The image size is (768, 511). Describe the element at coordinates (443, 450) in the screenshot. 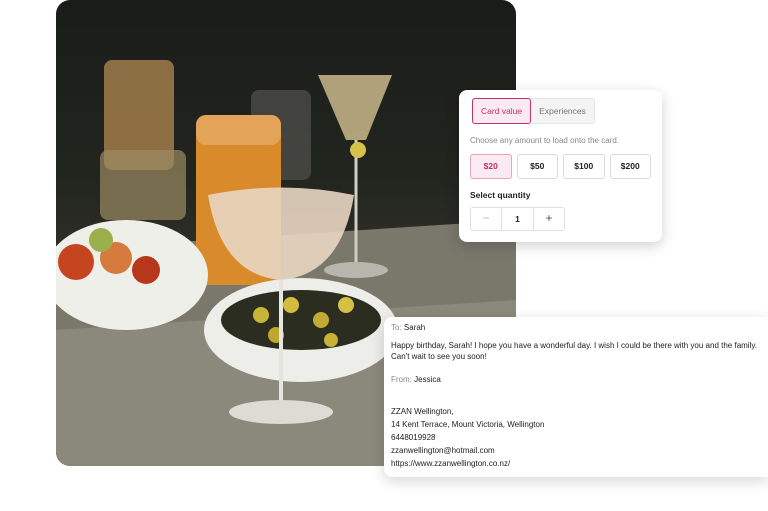

I see `email-address: zzanwellington@hotmail.com` at that location.